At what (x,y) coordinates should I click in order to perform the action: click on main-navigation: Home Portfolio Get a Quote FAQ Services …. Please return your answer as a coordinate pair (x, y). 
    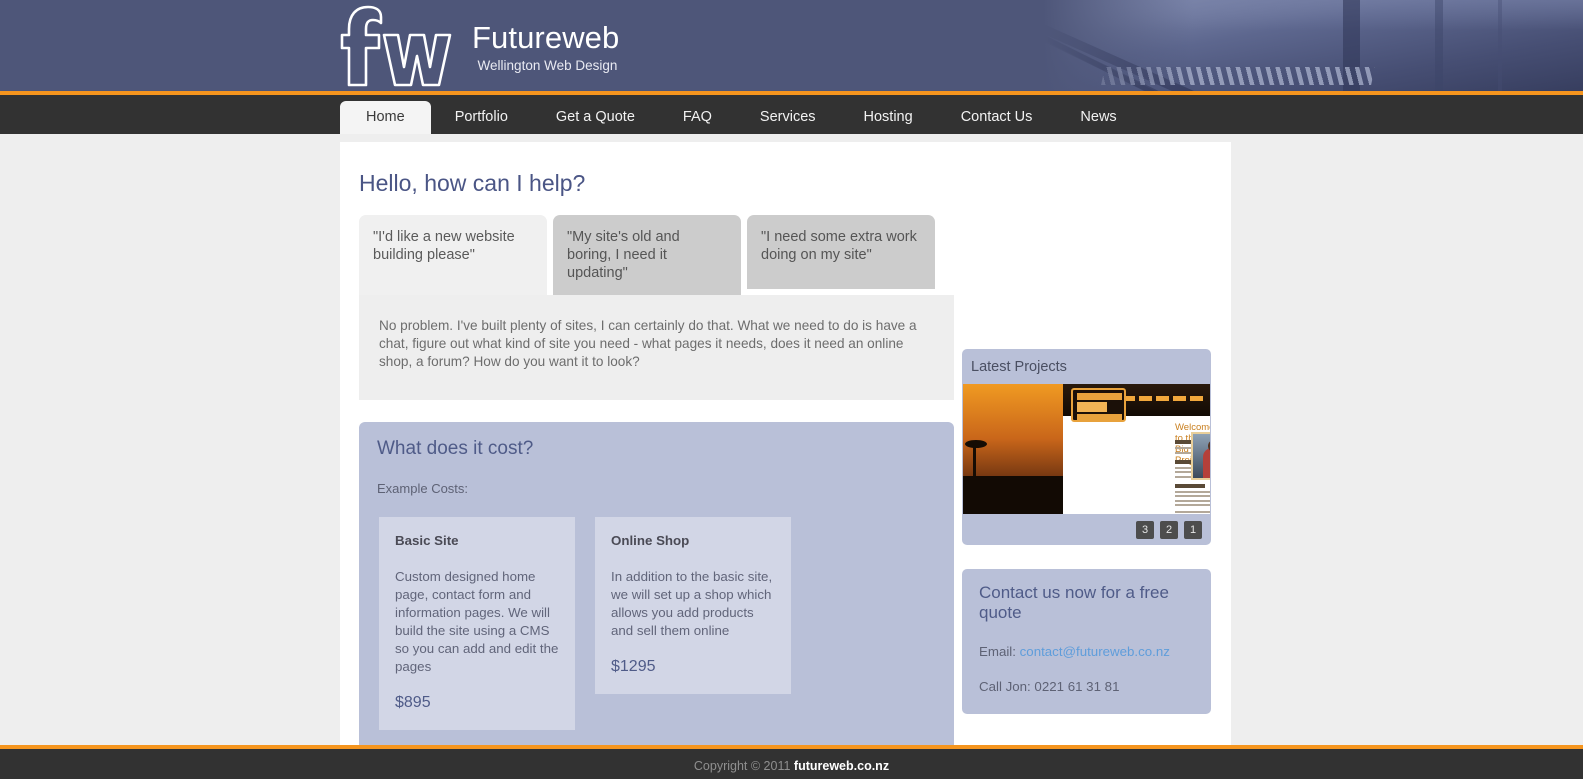
    Looking at the image, I should click on (791, 114).